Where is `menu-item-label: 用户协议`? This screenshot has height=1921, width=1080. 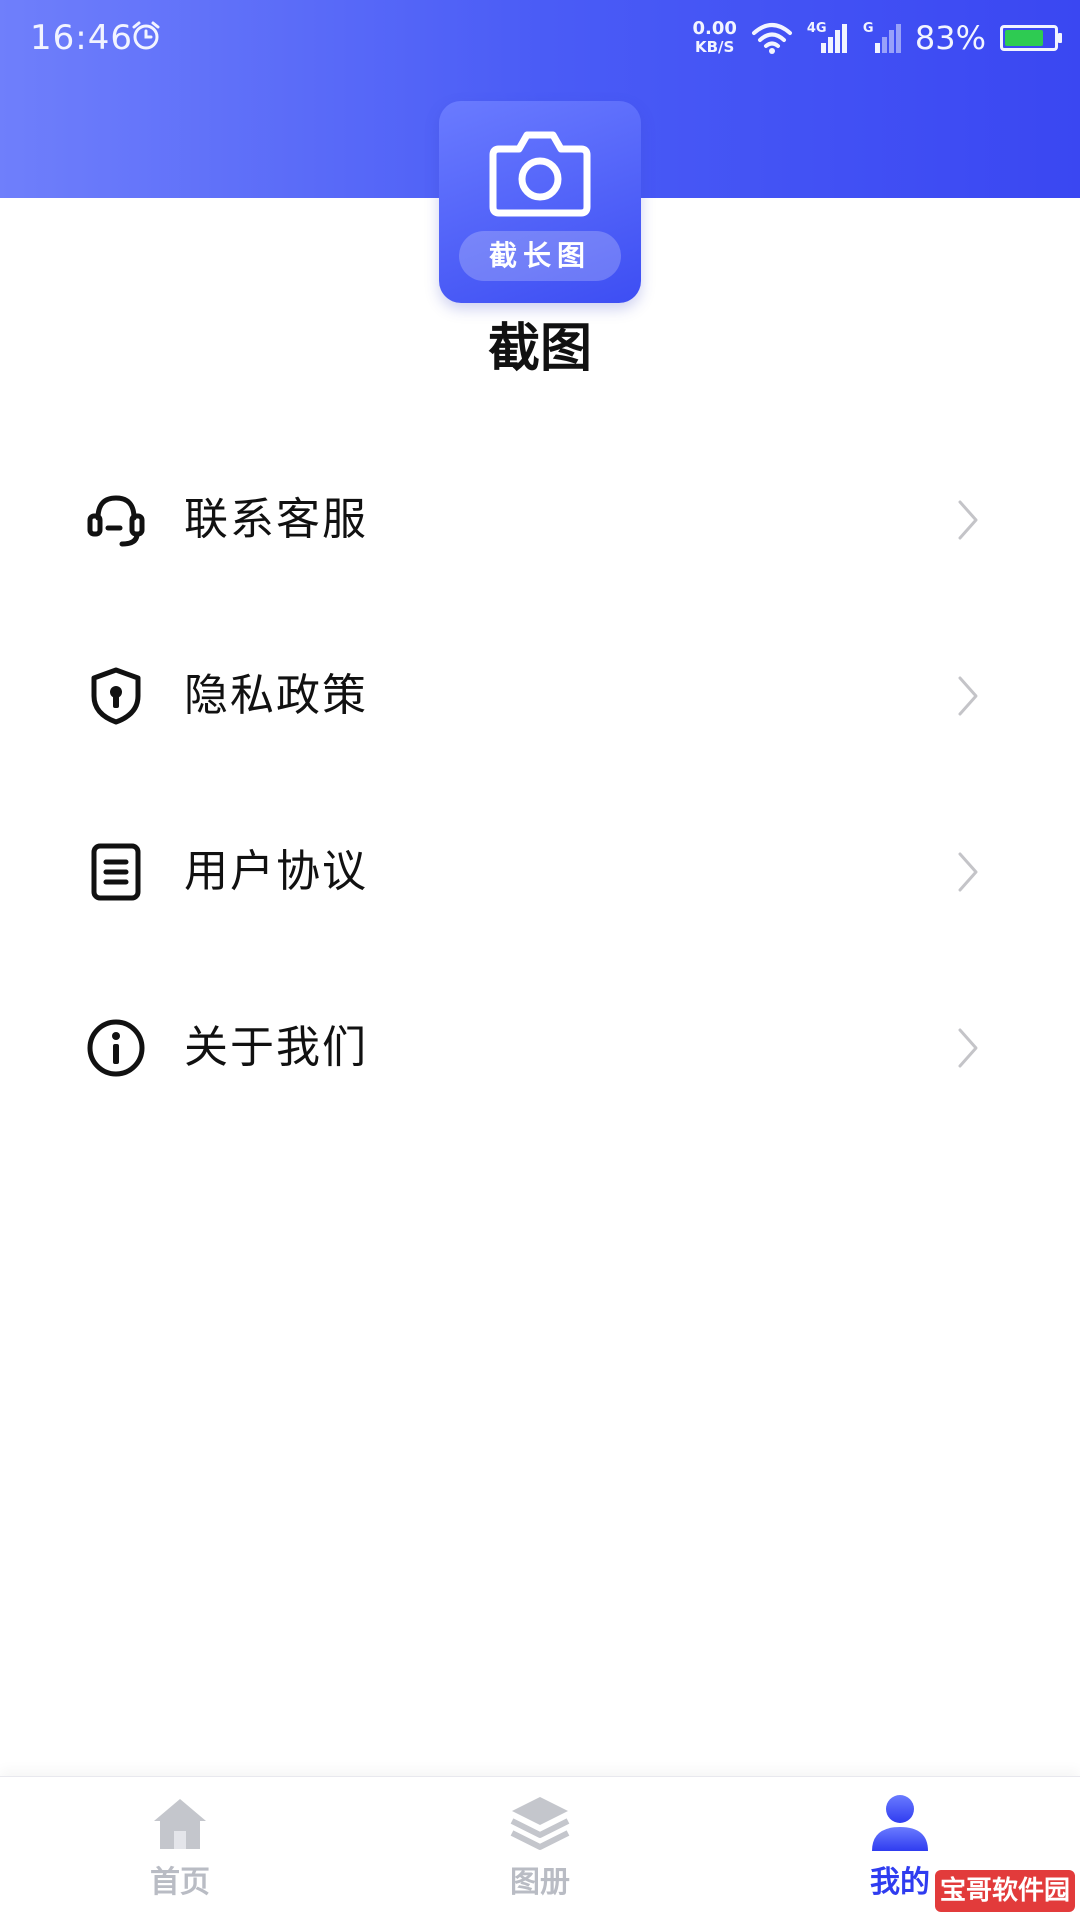
menu-item-label: 用户协议 is located at coordinates (276, 871).